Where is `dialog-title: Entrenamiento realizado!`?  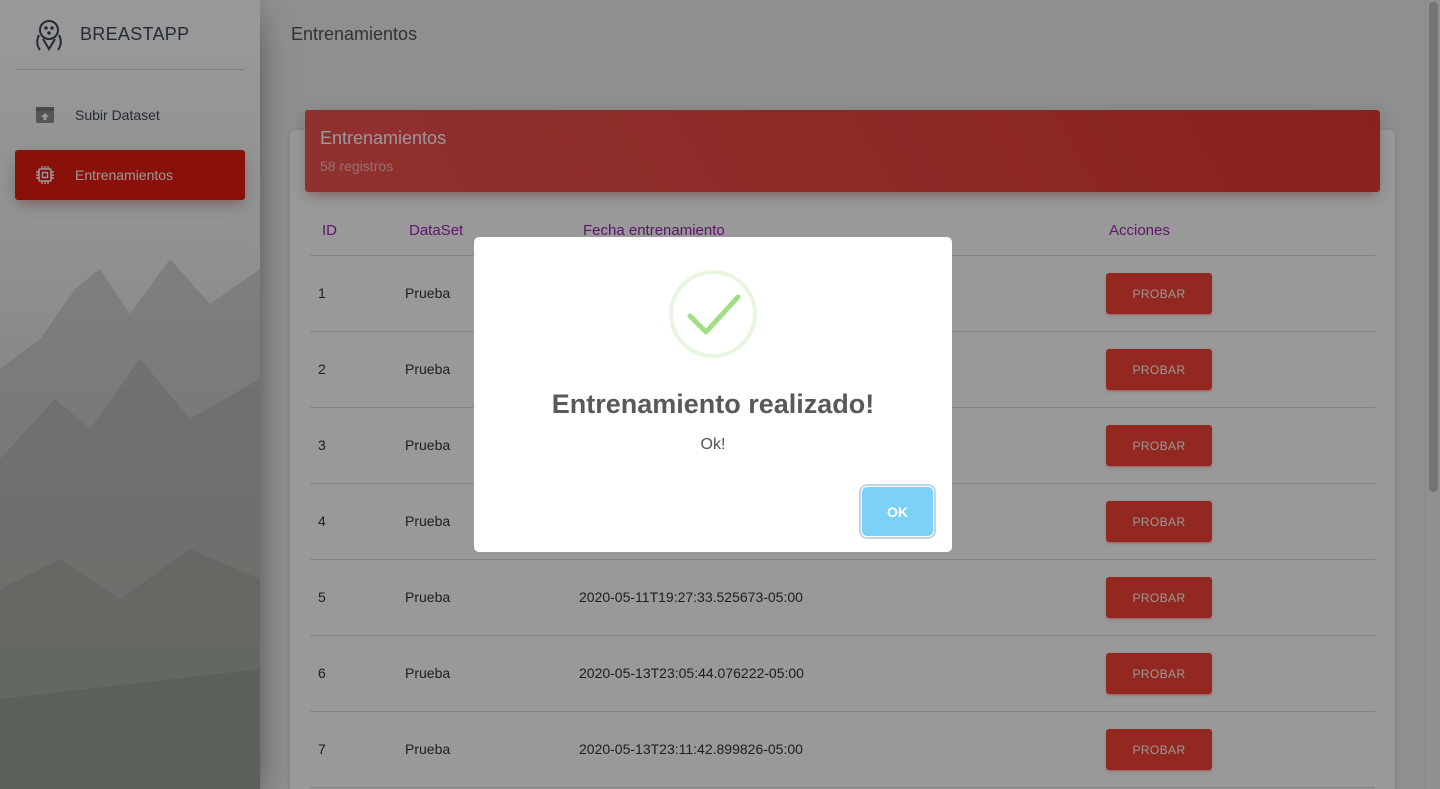
dialog-title: Entrenamiento realizado! is located at coordinates (713, 404).